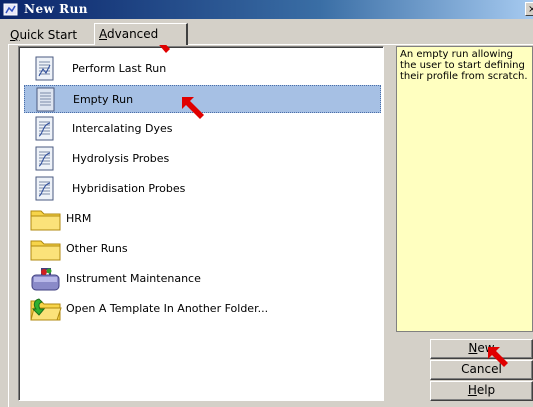  Describe the element at coordinates (141, 34) in the screenshot. I see `tab-advanced: Advanced` at that location.